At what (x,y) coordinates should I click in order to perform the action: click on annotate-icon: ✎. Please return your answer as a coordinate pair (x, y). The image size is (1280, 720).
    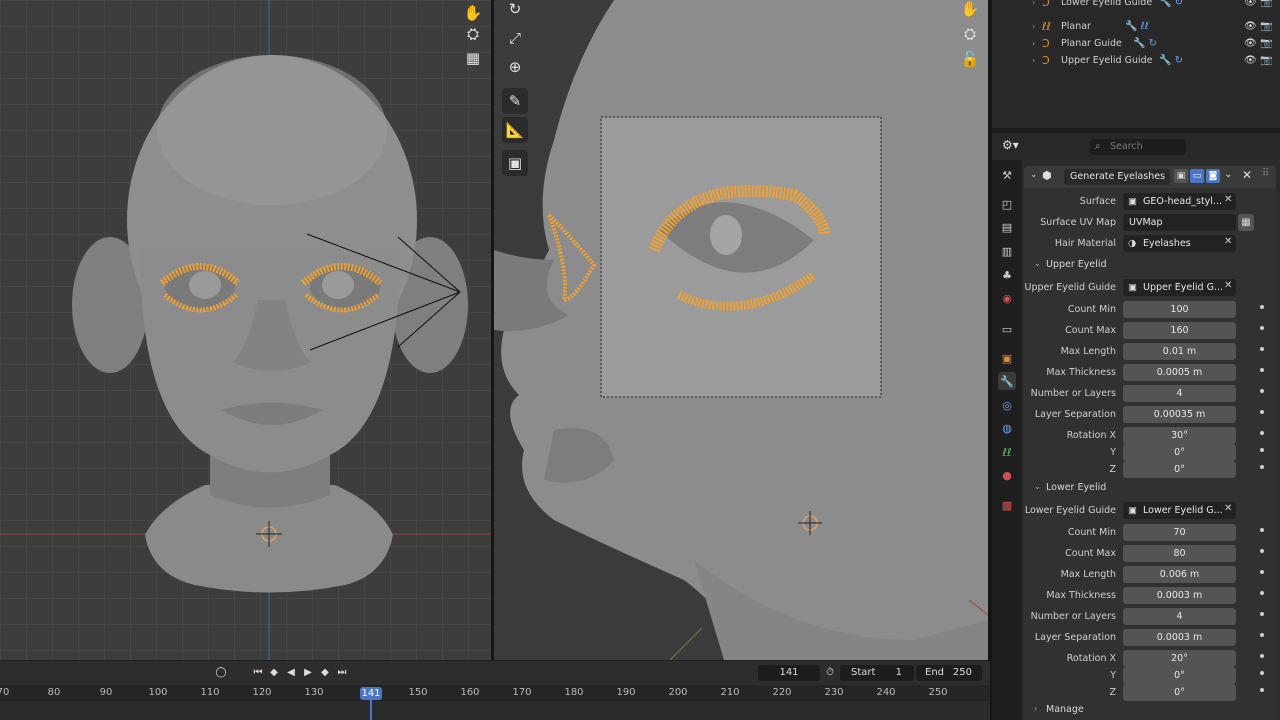
    Looking at the image, I should click on (515, 101).